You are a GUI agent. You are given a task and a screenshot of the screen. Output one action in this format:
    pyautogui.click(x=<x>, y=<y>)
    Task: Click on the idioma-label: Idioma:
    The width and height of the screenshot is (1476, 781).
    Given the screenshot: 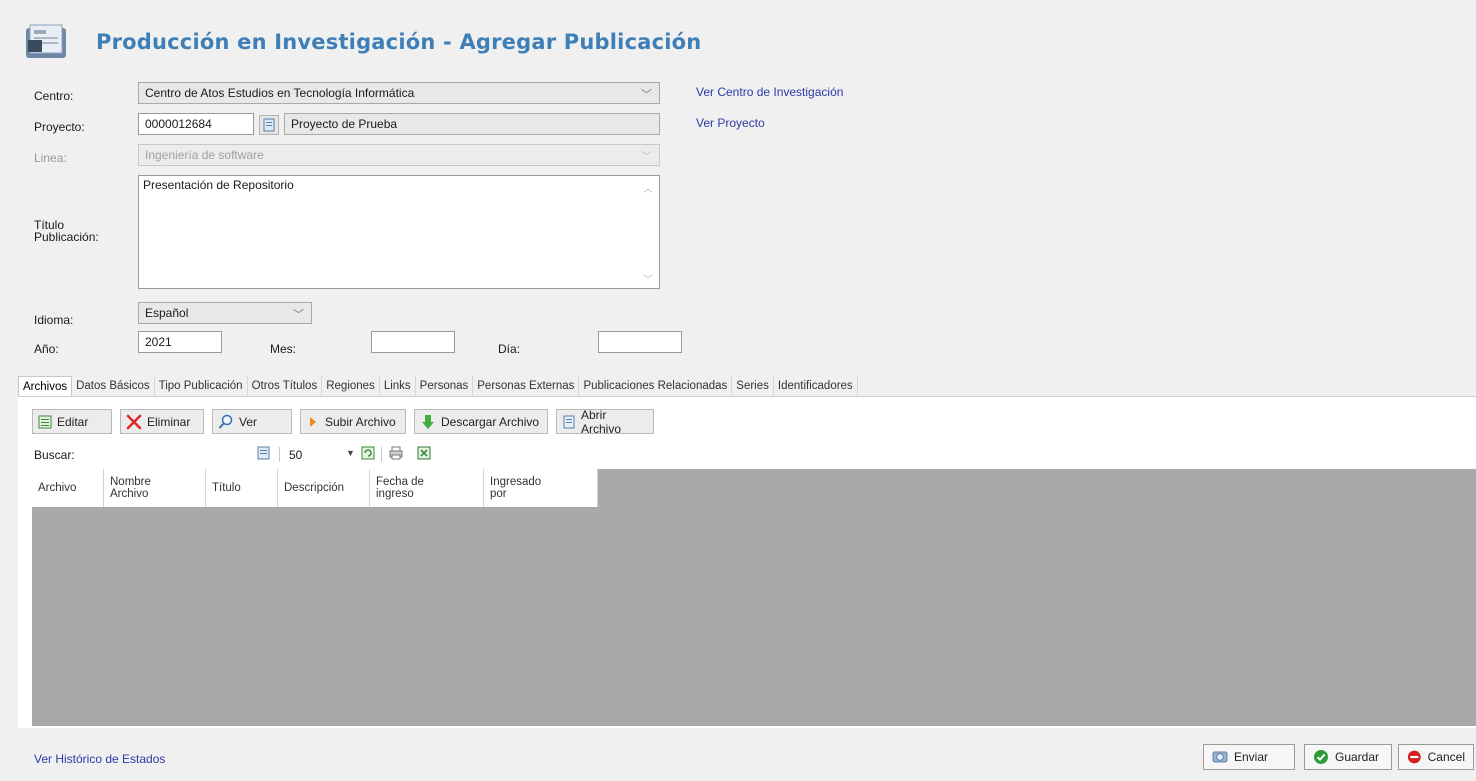 What is the action you would take?
    pyautogui.click(x=54, y=320)
    